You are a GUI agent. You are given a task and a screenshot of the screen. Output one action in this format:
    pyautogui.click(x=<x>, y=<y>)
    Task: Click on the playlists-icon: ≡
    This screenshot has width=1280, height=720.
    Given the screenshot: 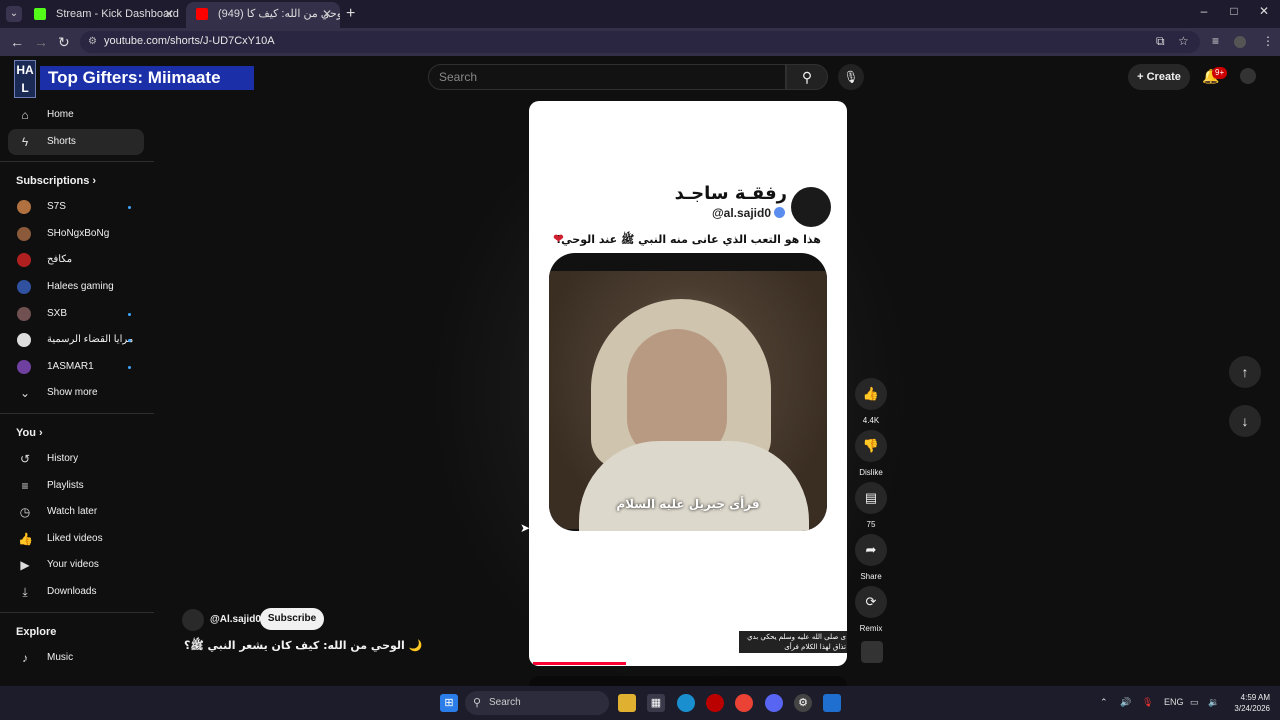 What is the action you would take?
    pyautogui.click(x=25, y=485)
    